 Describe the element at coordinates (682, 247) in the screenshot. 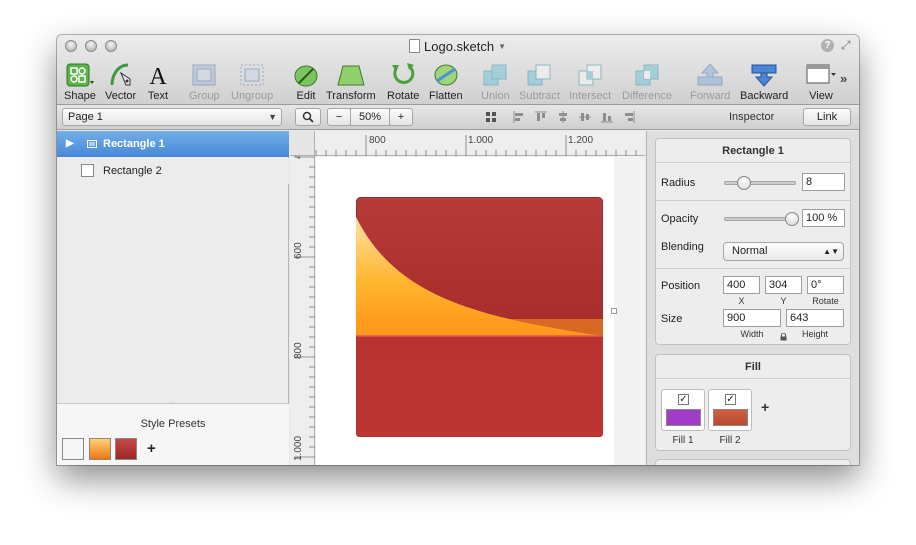

I see `blending-label: Blending` at that location.